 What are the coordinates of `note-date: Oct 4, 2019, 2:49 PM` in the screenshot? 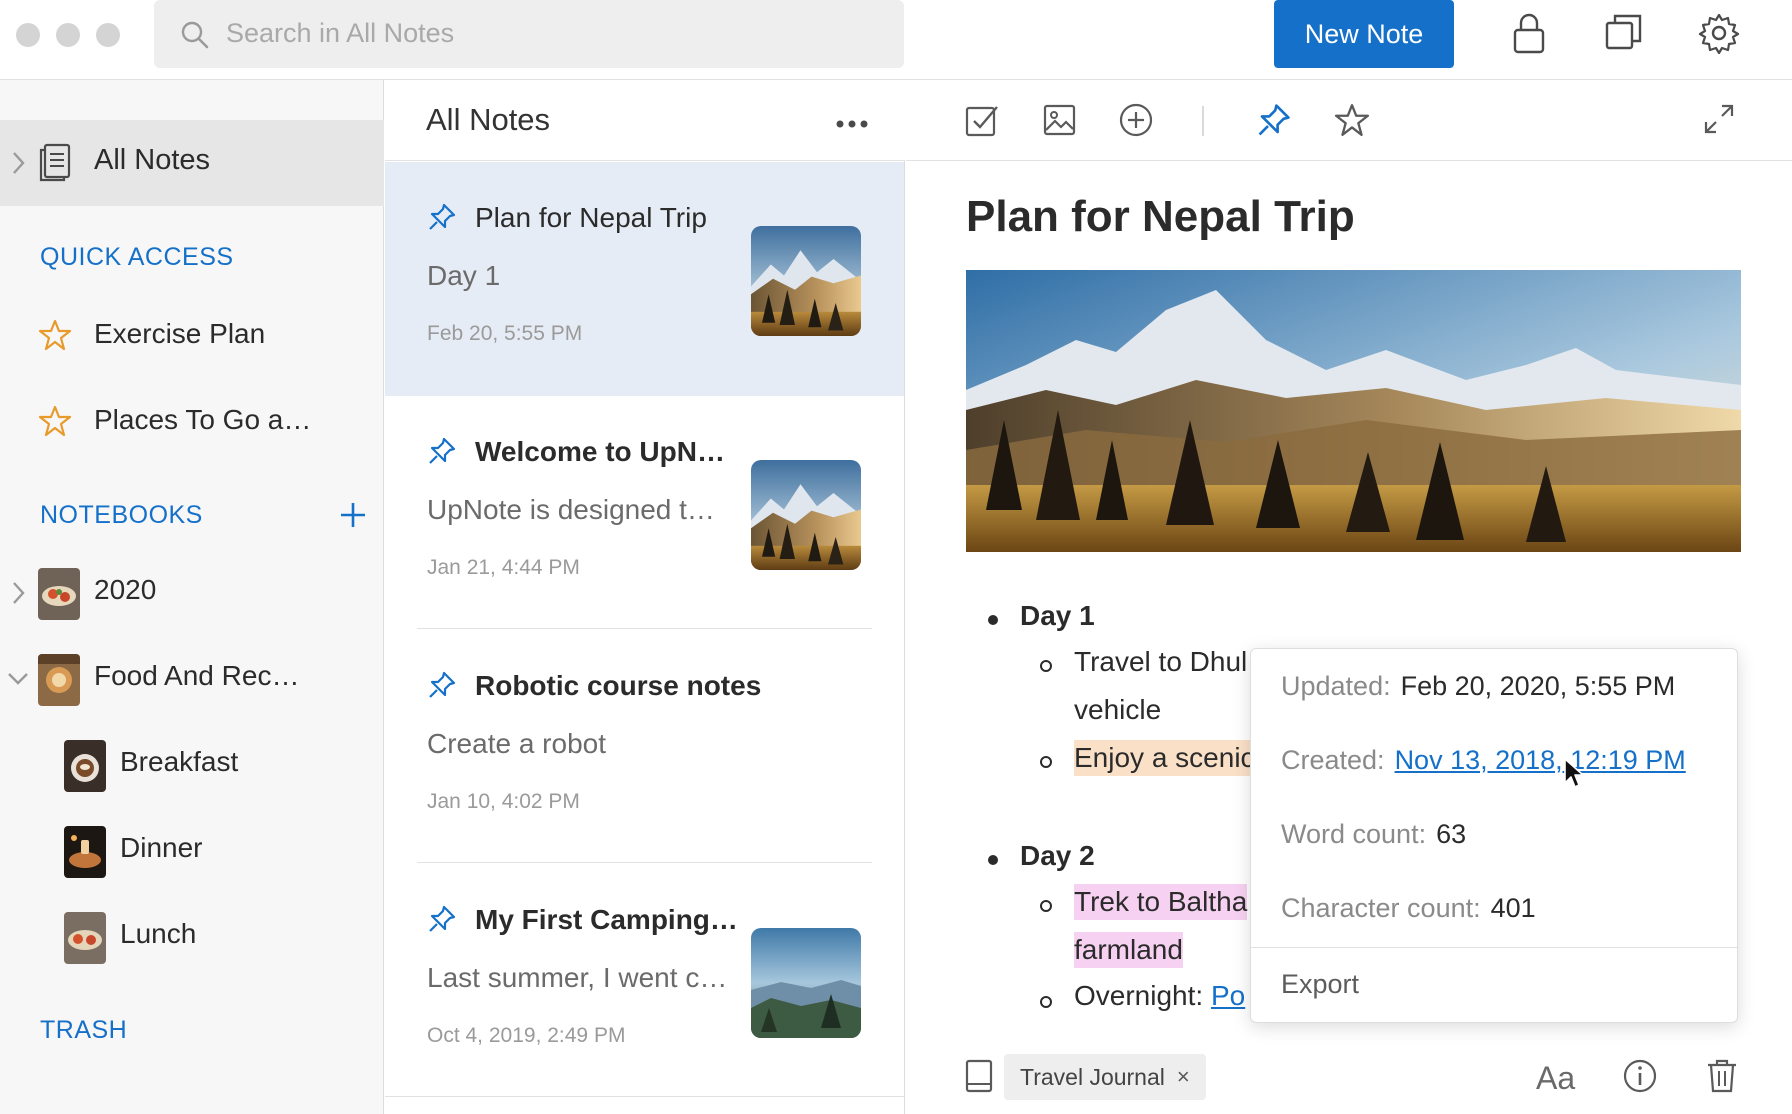 It's located at (526, 1035).